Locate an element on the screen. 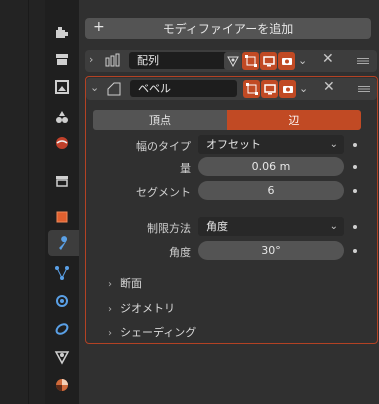 This screenshot has width=379, height=404. constraints-icon is located at coordinates (62, 329).